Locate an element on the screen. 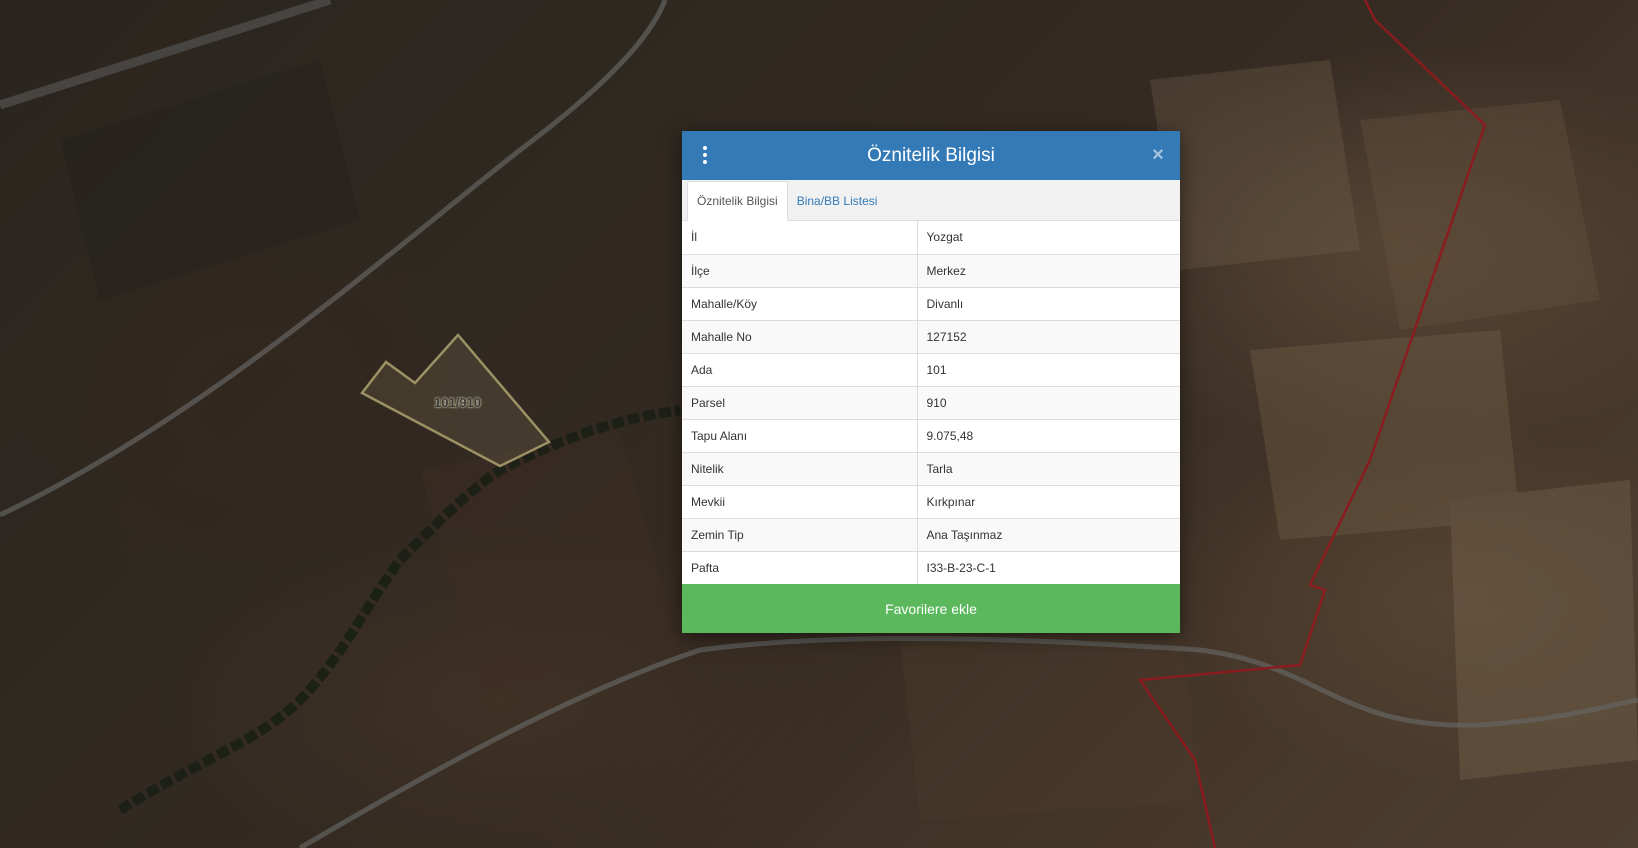 The width and height of the screenshot is (1638, 848). row-value: Merkez is located at coordinates (1048, 271).